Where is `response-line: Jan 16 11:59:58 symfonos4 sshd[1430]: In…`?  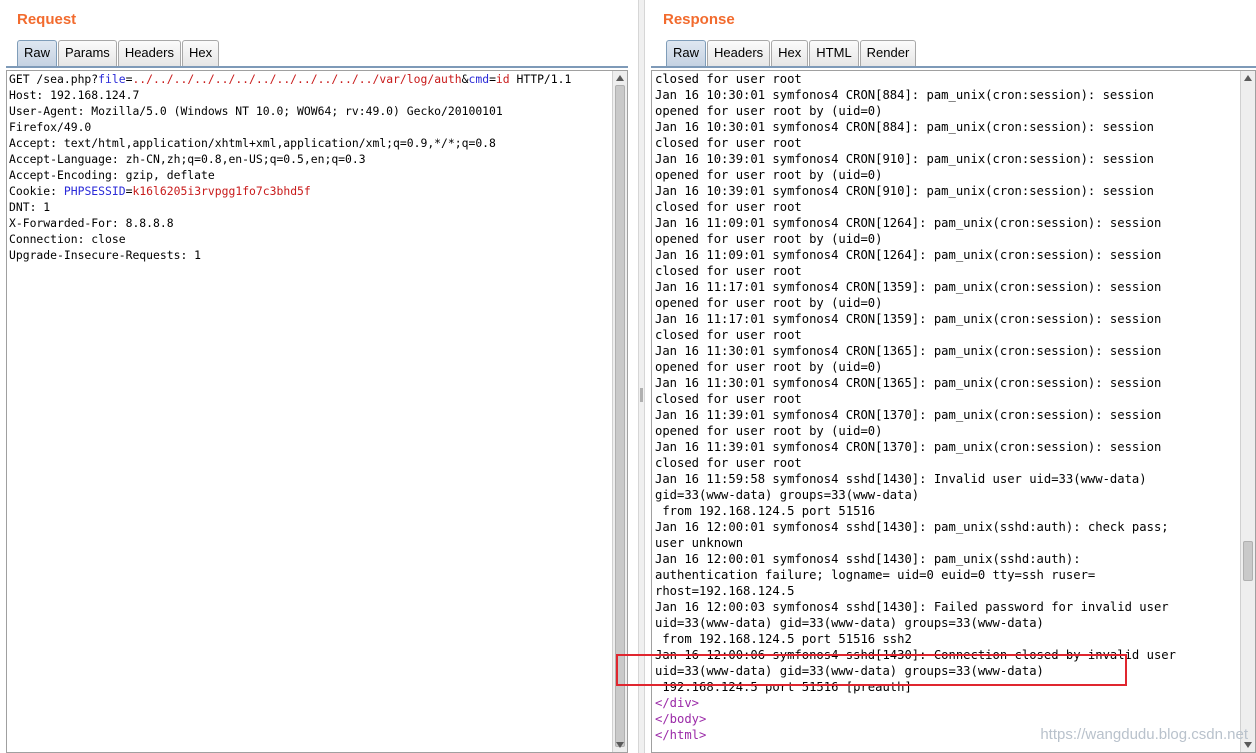
response-line: Jan 16 11:59:58 symfonos4 sshd[1430]: In… is located at coordinates (915, 479).